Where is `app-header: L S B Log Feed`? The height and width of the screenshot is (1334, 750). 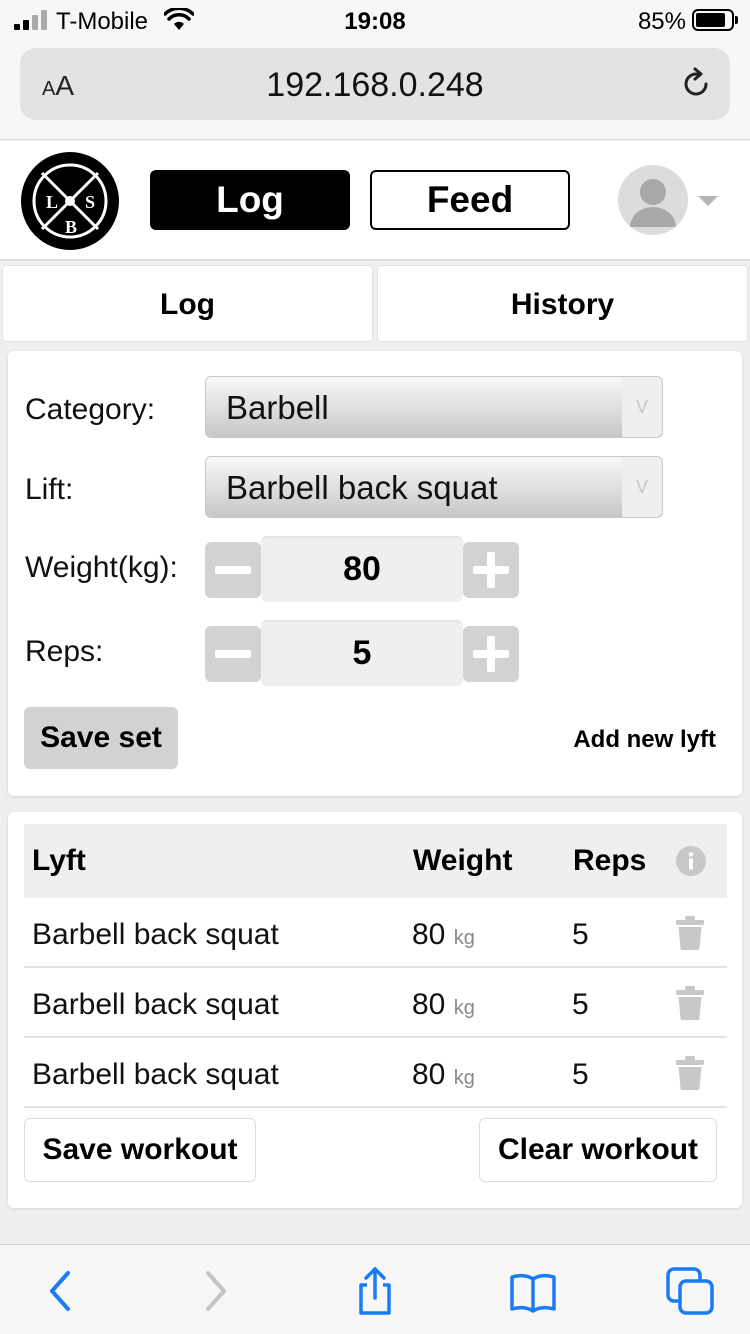
app-header: L S B Log Feed is located at coordinates (375, 201).